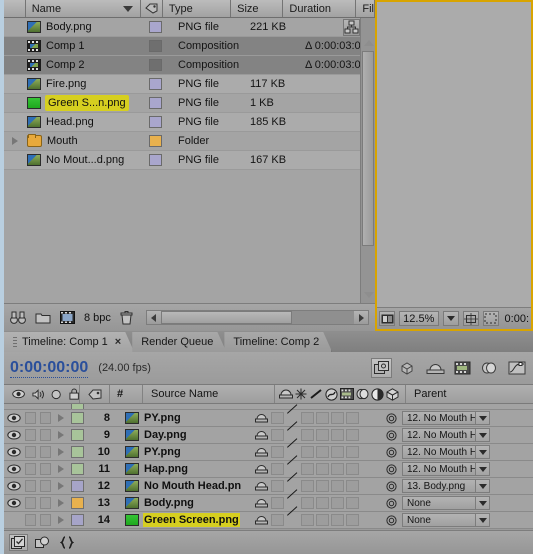  Describe the element at coordinates (365, 8) in the screenshot. I see `column-header-file-path: Fil` at that location.